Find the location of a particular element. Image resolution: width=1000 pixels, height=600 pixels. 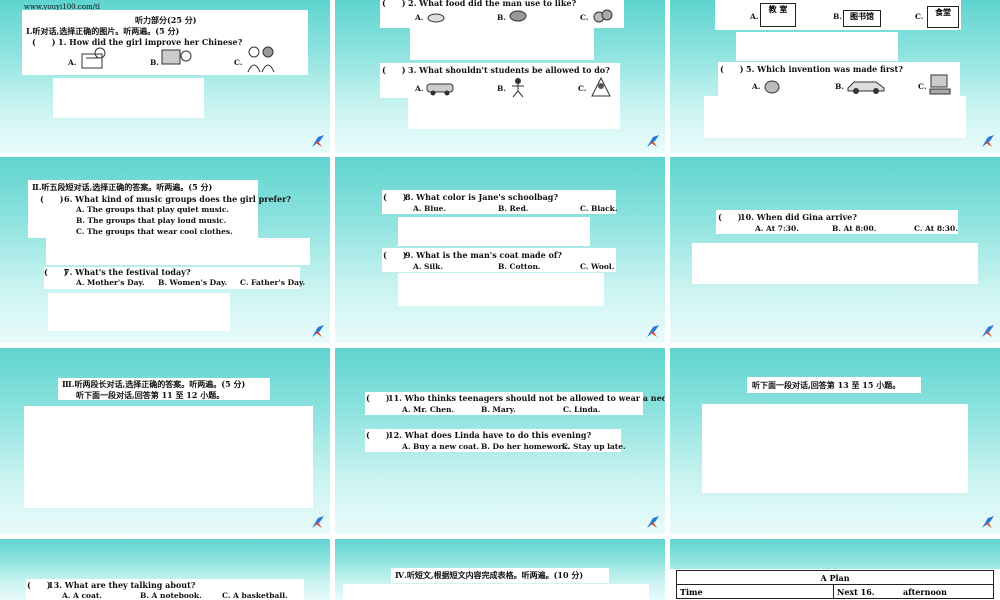

hamburger-image is located at coordinates (518, 16).